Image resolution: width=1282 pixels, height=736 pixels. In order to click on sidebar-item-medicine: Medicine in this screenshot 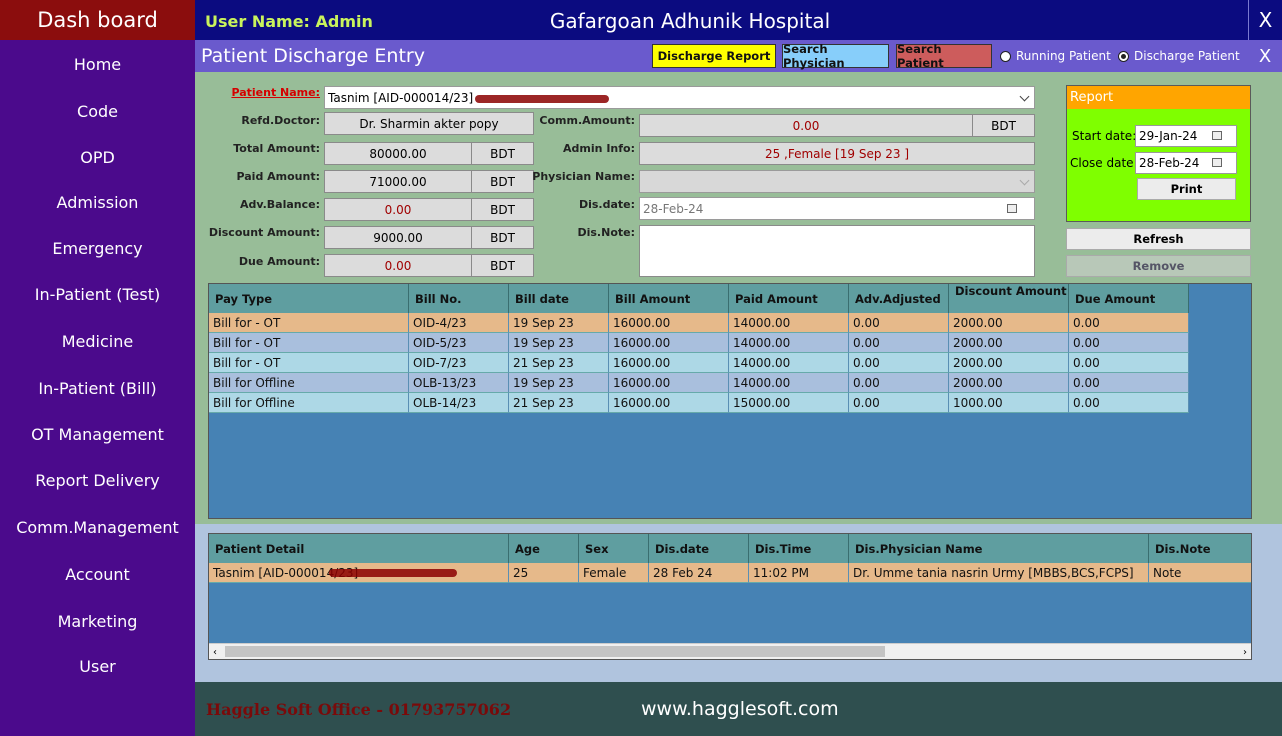, I will do `click(97, 341)`.